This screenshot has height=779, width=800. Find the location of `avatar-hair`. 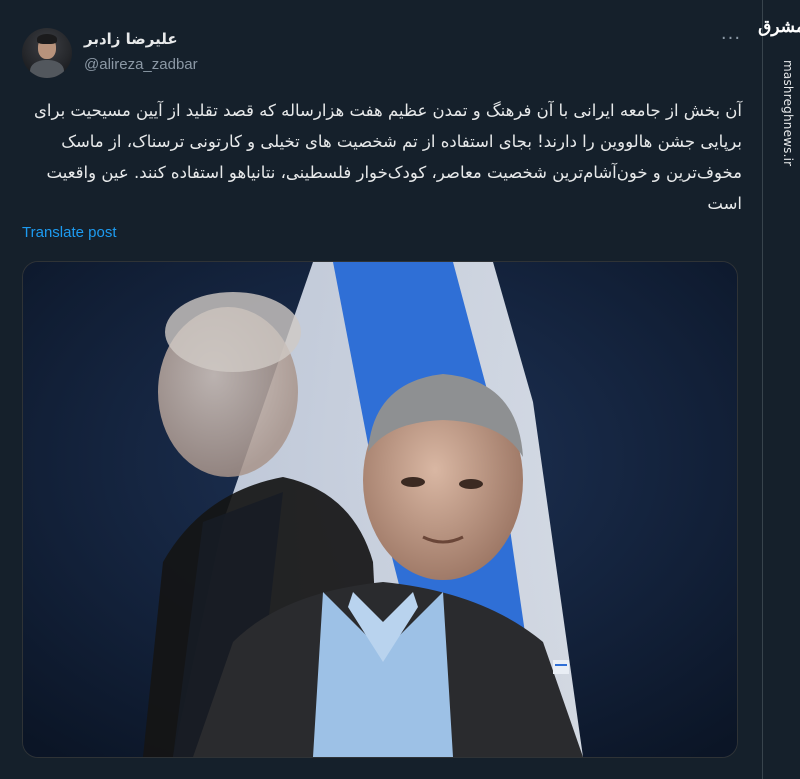

avatar-hair is located at coordinates (47, 39).